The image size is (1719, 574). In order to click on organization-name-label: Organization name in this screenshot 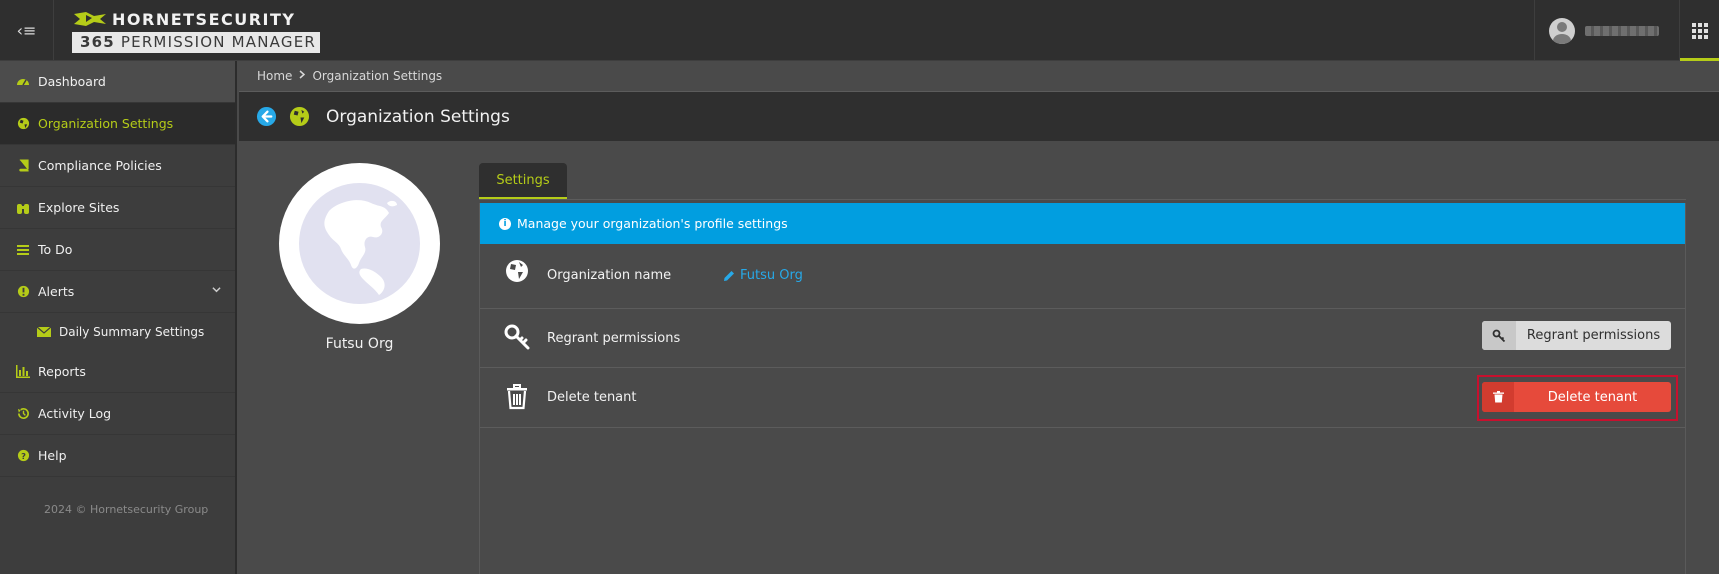, I will do `click(609, 275)`.